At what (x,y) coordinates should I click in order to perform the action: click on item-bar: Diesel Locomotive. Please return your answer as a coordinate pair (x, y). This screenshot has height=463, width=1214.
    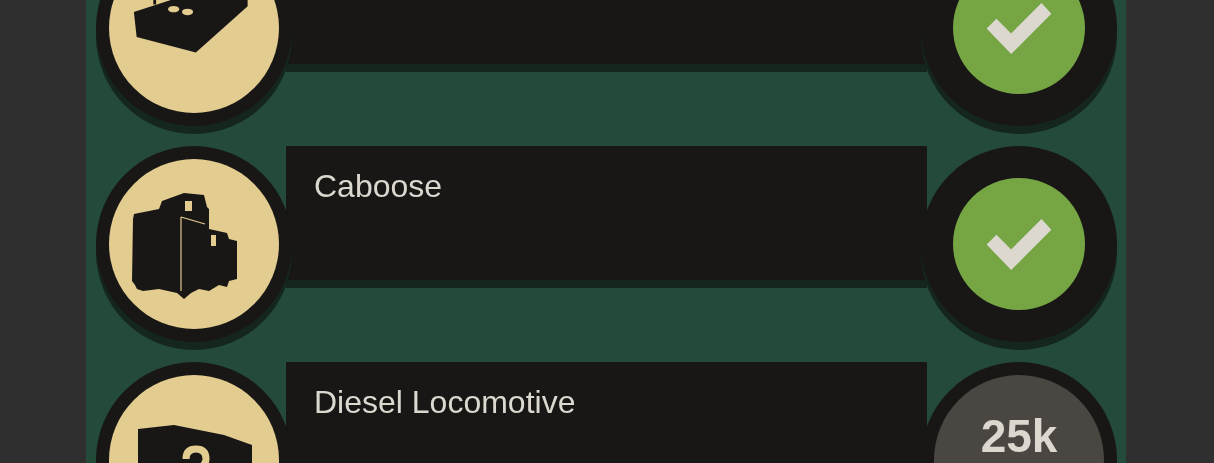
    Looking at the image, I should click on (606, 412).